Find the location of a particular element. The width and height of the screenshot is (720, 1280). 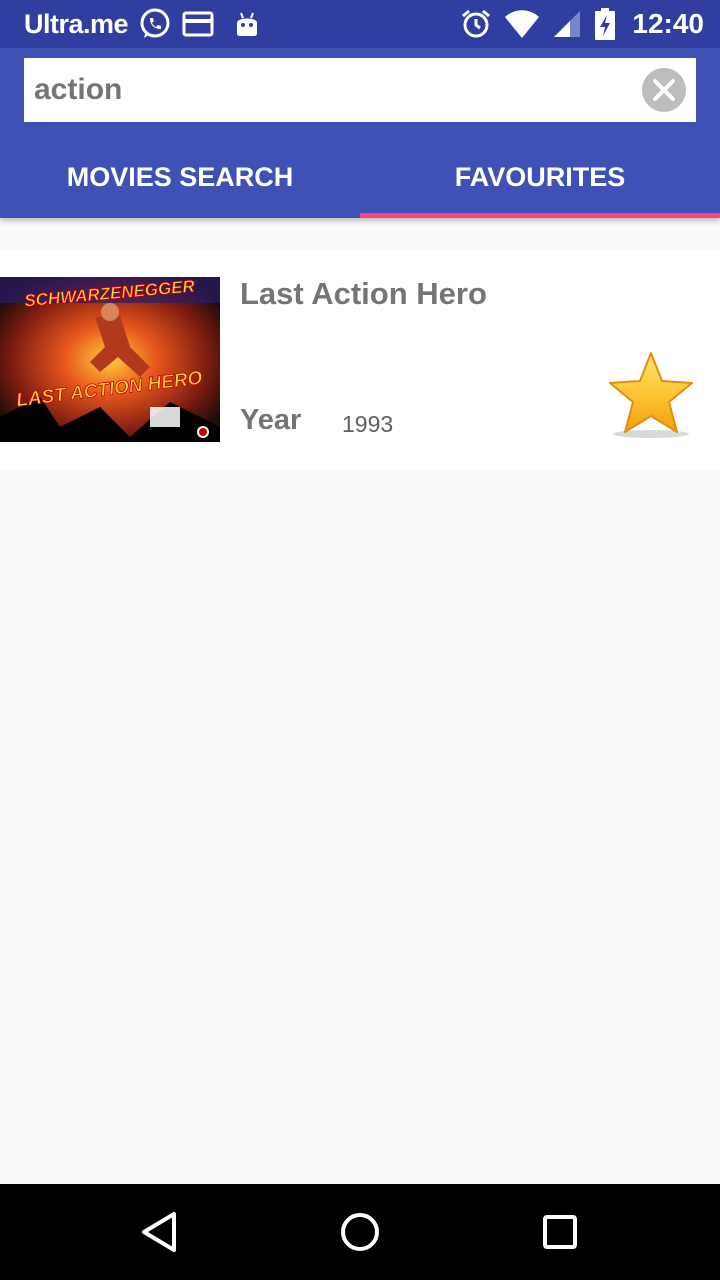

tab-movies-search: MOVIES SEARCH is located at coordinates (180, 177).